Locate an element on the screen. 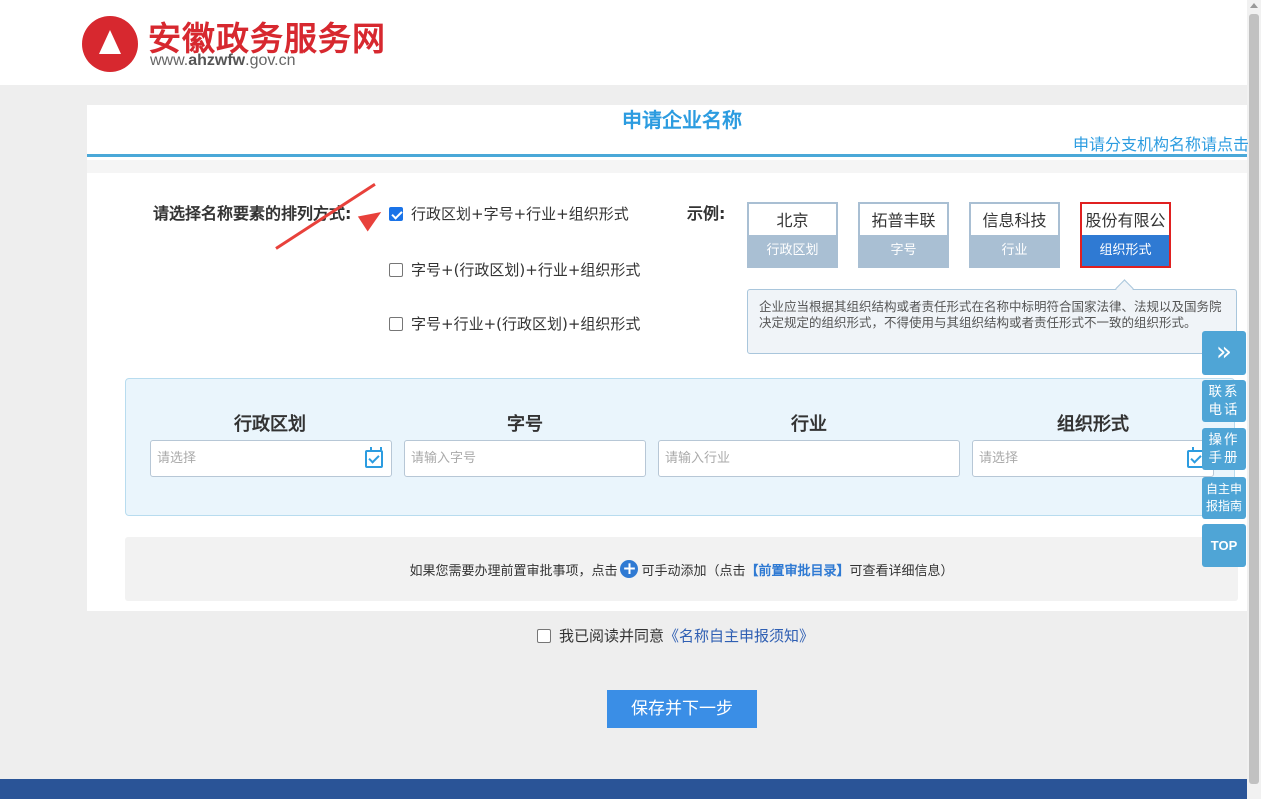  order-option-2: 字号+(行政区划)+行业+组织形式 is located at coordinates (514, 269).